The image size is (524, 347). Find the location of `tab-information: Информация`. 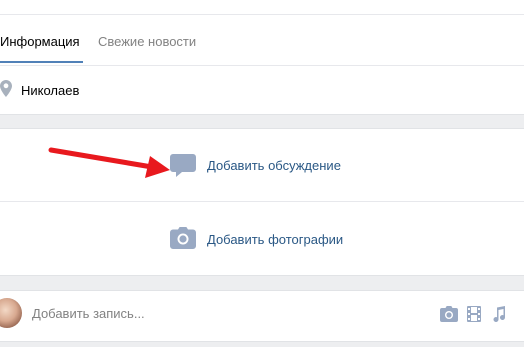

tab-information: Информация is located at coordinates (40, 41).